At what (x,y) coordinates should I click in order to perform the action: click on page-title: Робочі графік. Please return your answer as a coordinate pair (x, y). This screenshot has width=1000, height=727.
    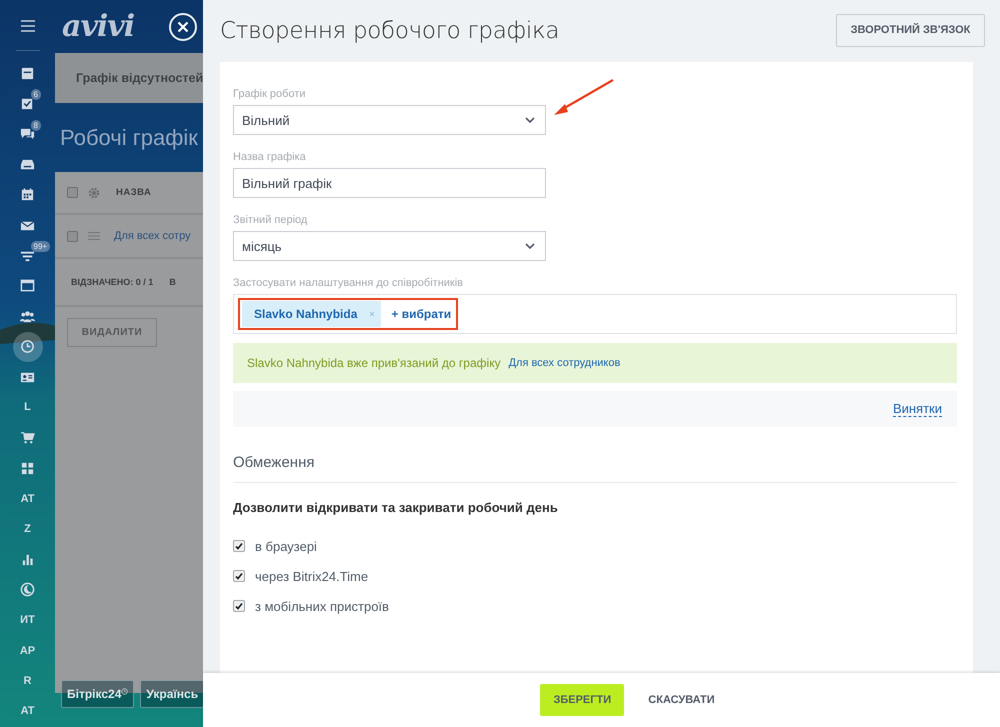
    Looking at the image, I should click on (129, 138).